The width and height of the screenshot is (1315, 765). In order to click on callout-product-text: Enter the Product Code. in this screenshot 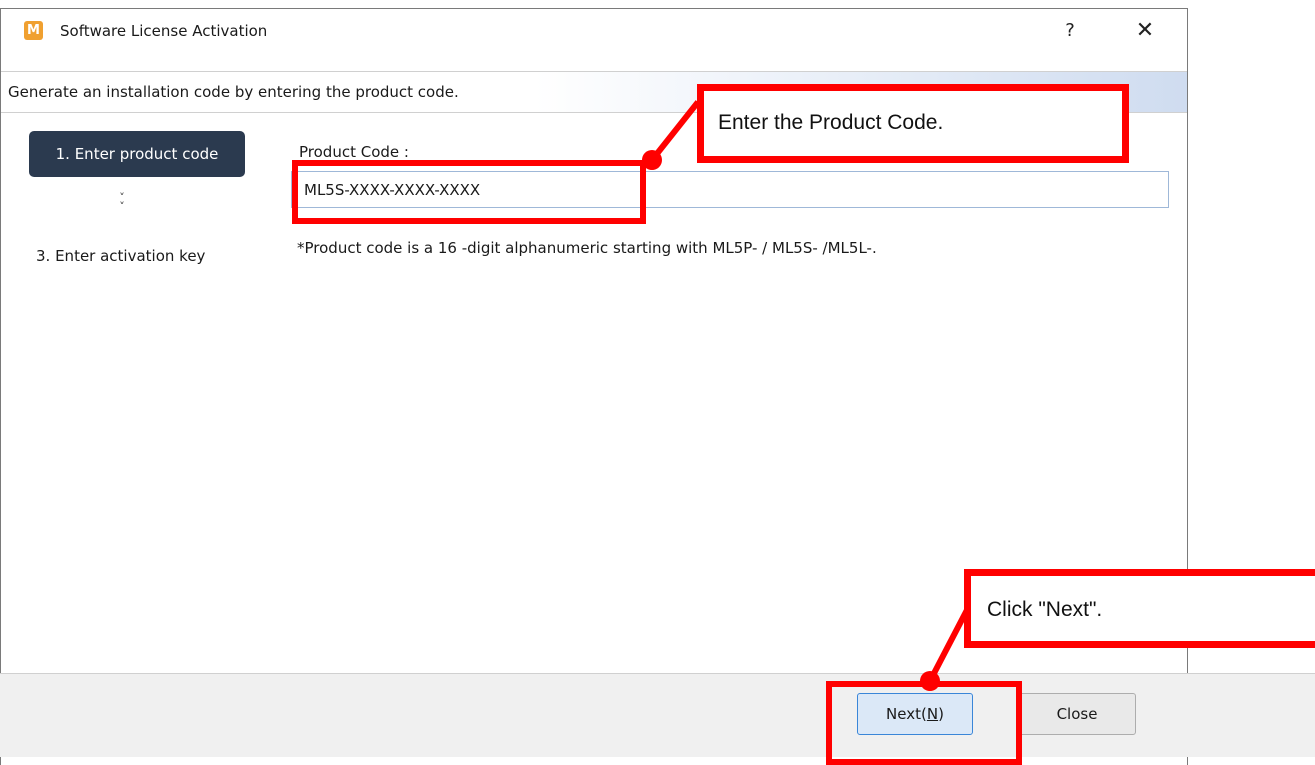, I will do `click(831, 122)`.